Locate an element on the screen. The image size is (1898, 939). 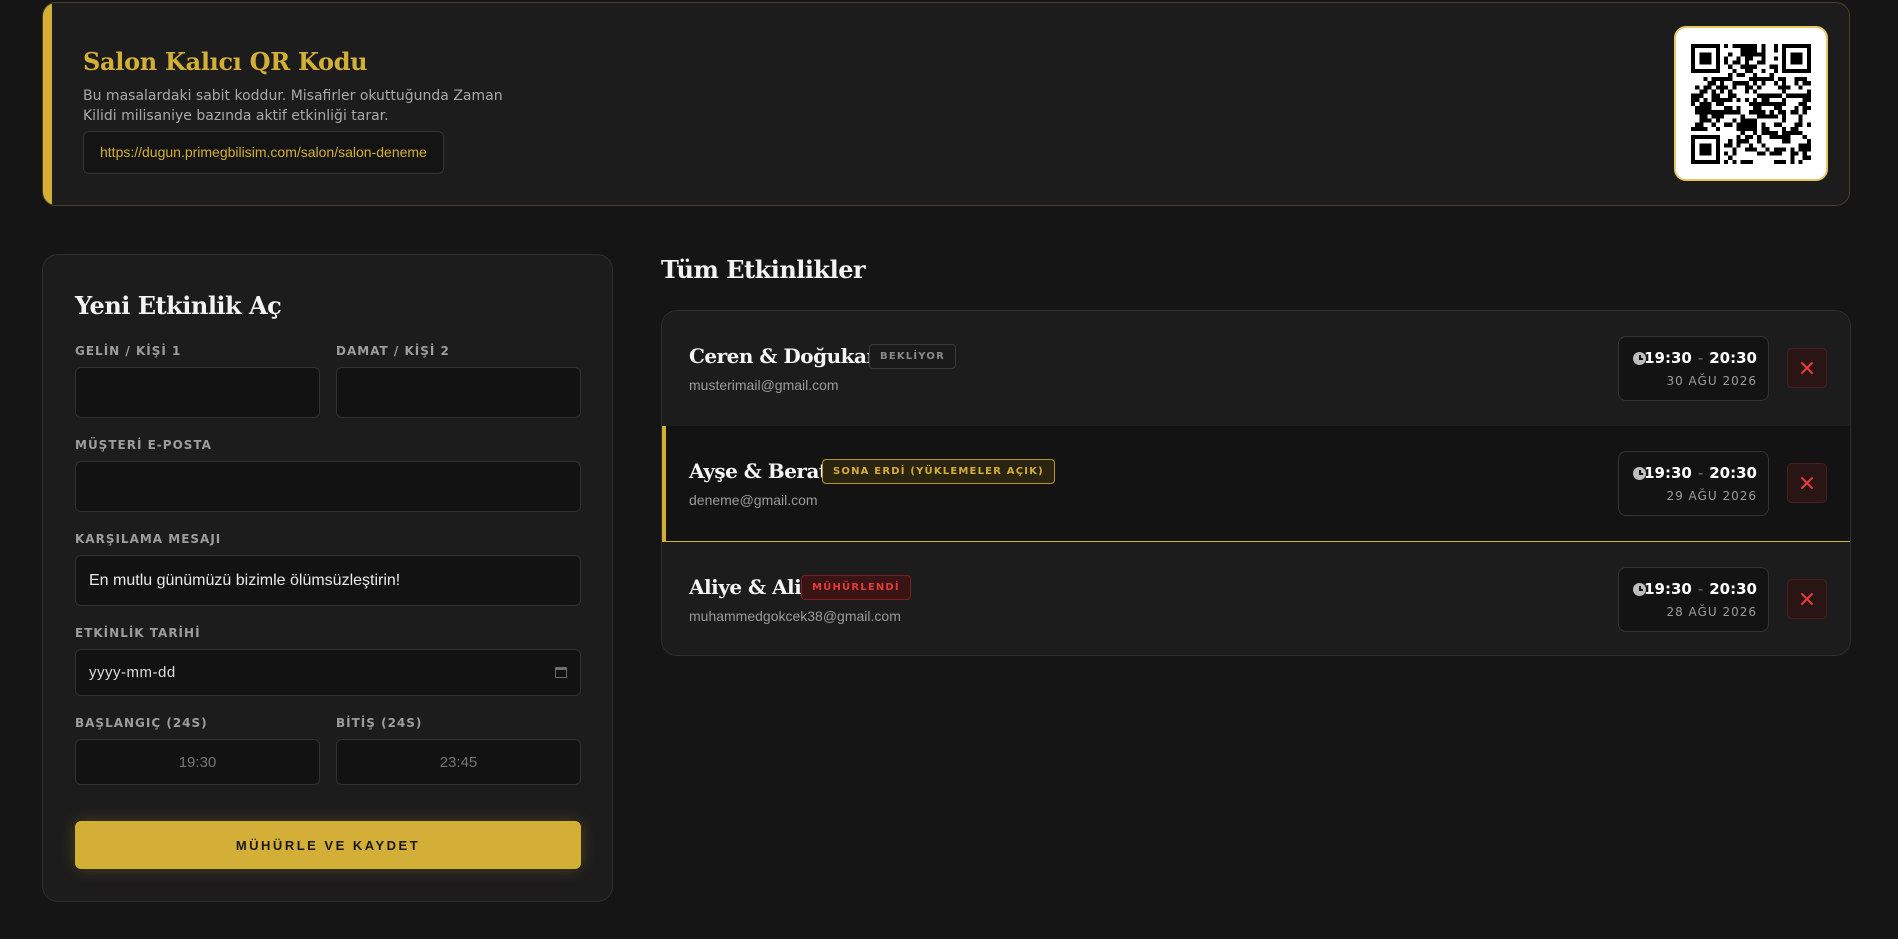
seal-and-save-button: MÜHÜRLE VE KAYDET is located at coordinates (328, 845).